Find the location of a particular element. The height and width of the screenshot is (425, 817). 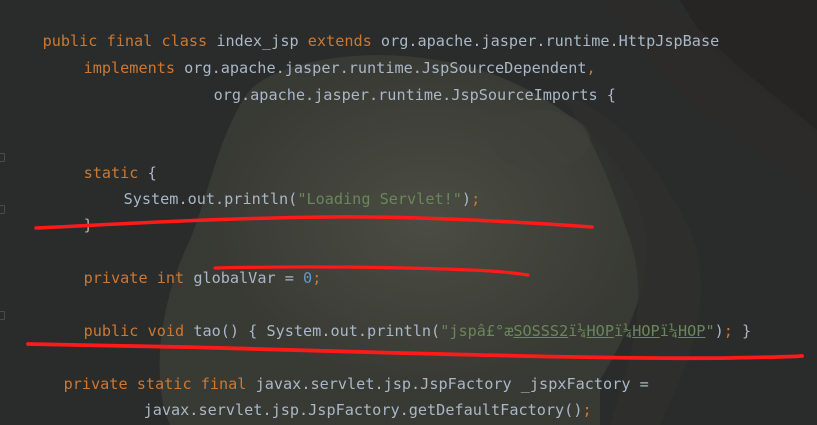

code-line: System.out.println("Loading Servlet!"); is located at coordinates (284, 199).